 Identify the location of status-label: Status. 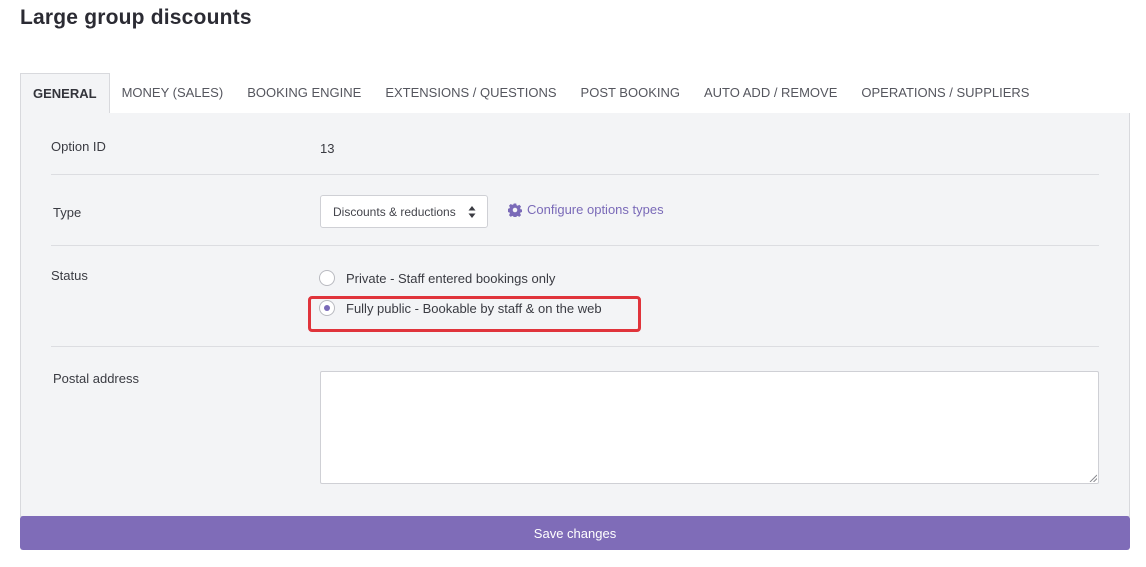
(69, 275).